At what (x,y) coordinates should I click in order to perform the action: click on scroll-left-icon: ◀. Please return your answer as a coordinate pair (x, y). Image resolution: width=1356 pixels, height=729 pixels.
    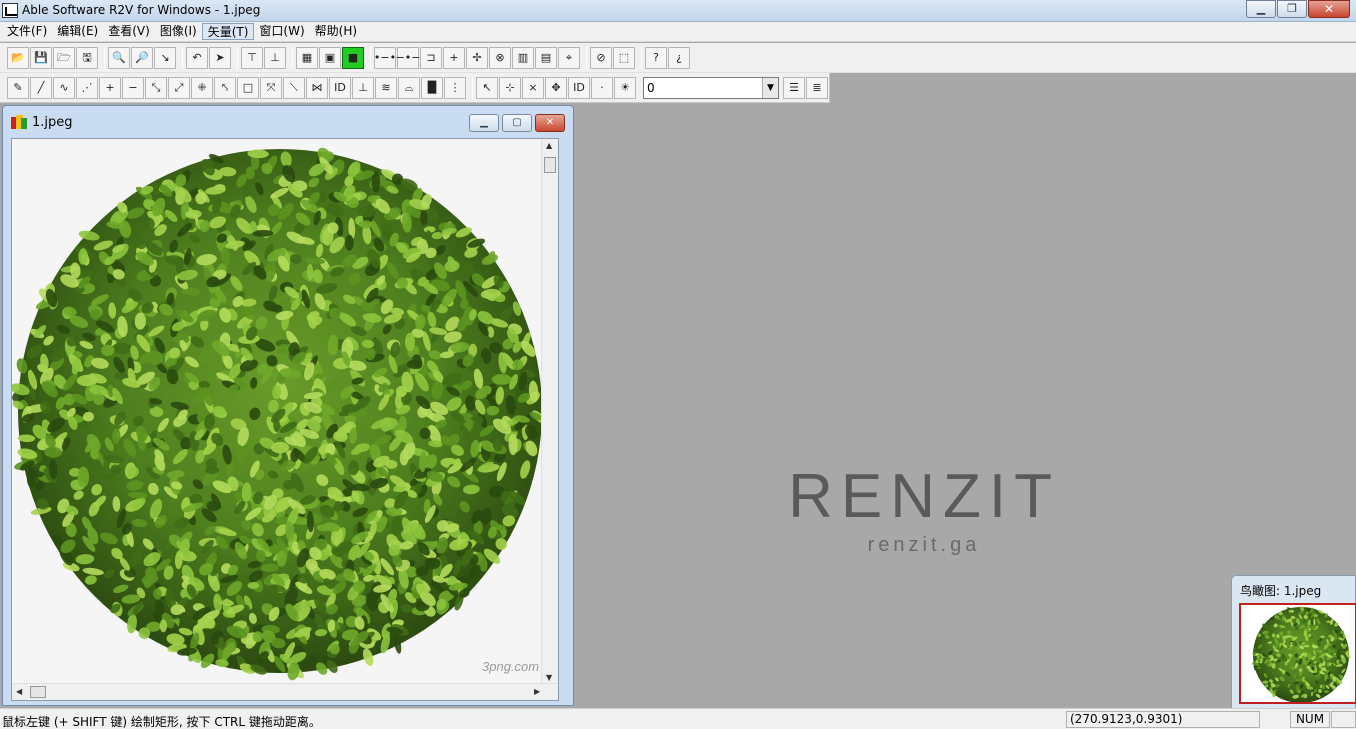
    Looking at the image, I should click on (19, 691).